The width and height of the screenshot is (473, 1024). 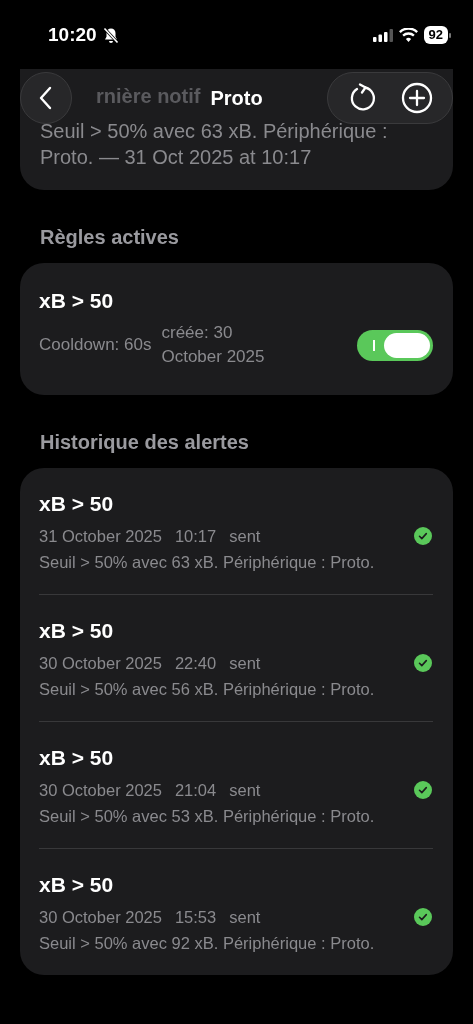 I want to click on signal-icon, so click(x=382, y=35).